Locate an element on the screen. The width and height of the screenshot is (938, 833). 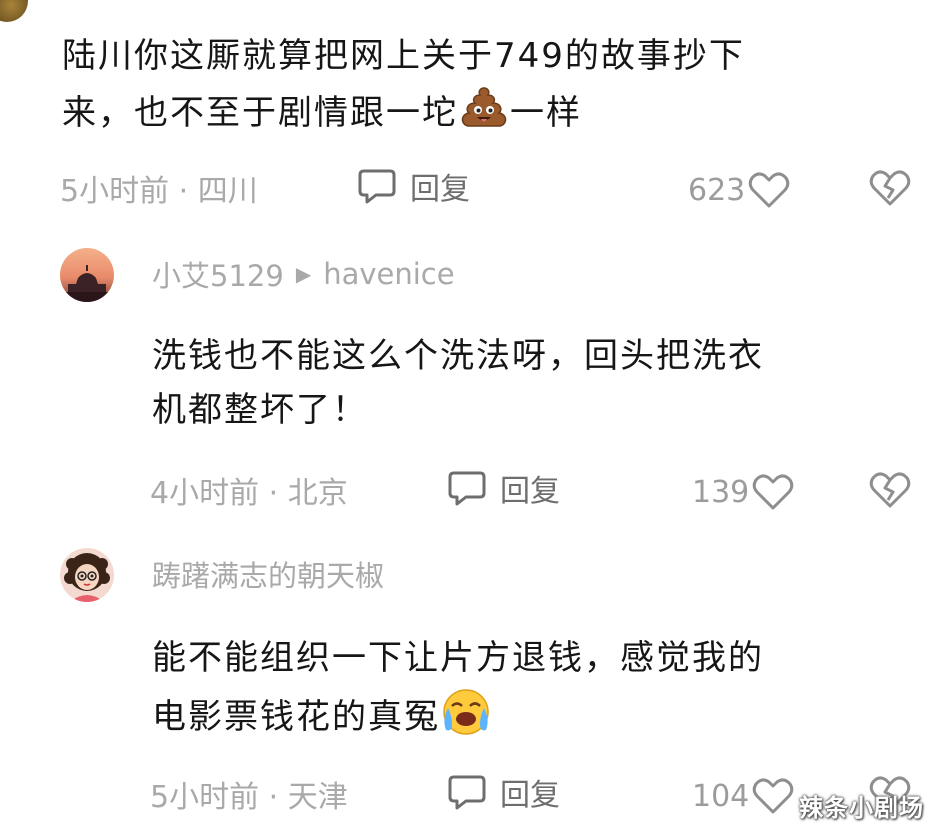
watermark: 辣条小剧场 is located at coordinates (861, 808).